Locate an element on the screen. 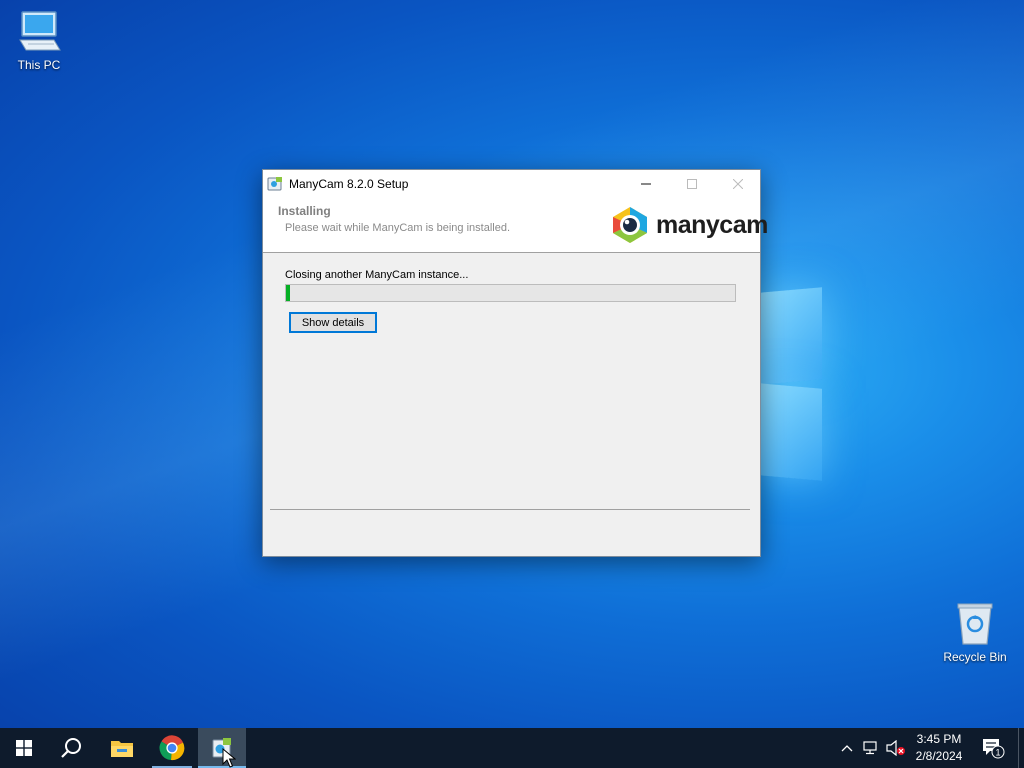  taskbar: 3:45 PM 2/8/2024 1 is located at coordinates (512, 748).